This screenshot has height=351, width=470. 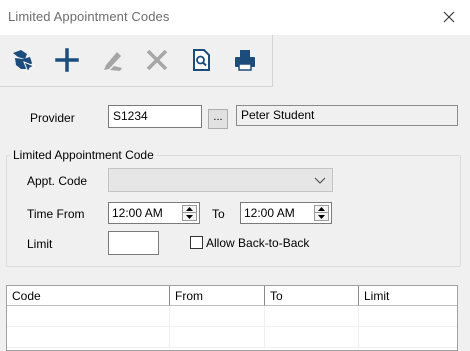 What do you see at coordinates (83, 155) in the screenshot?
I see `group-title: Limited Appointment Code` at bounding box center [83, 155].